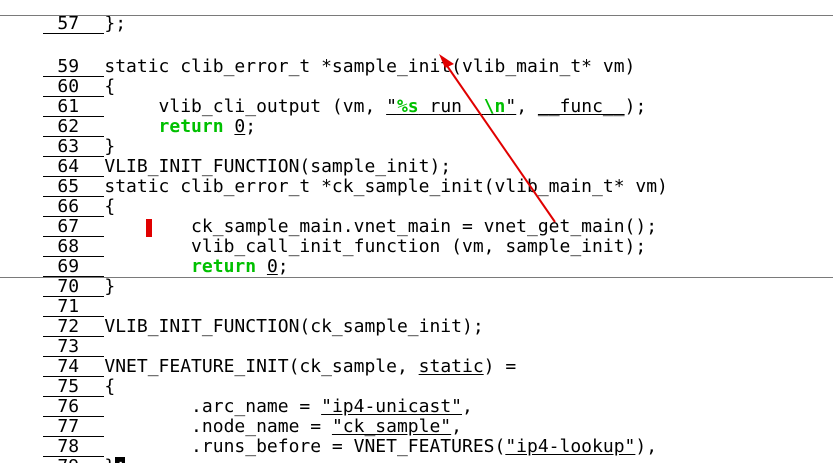 The height and width of the screenshot is (463, 833). I want to click on code-line: 64 VLIB_INIT_FUNCTION(sample_init);, so click(225, 157).